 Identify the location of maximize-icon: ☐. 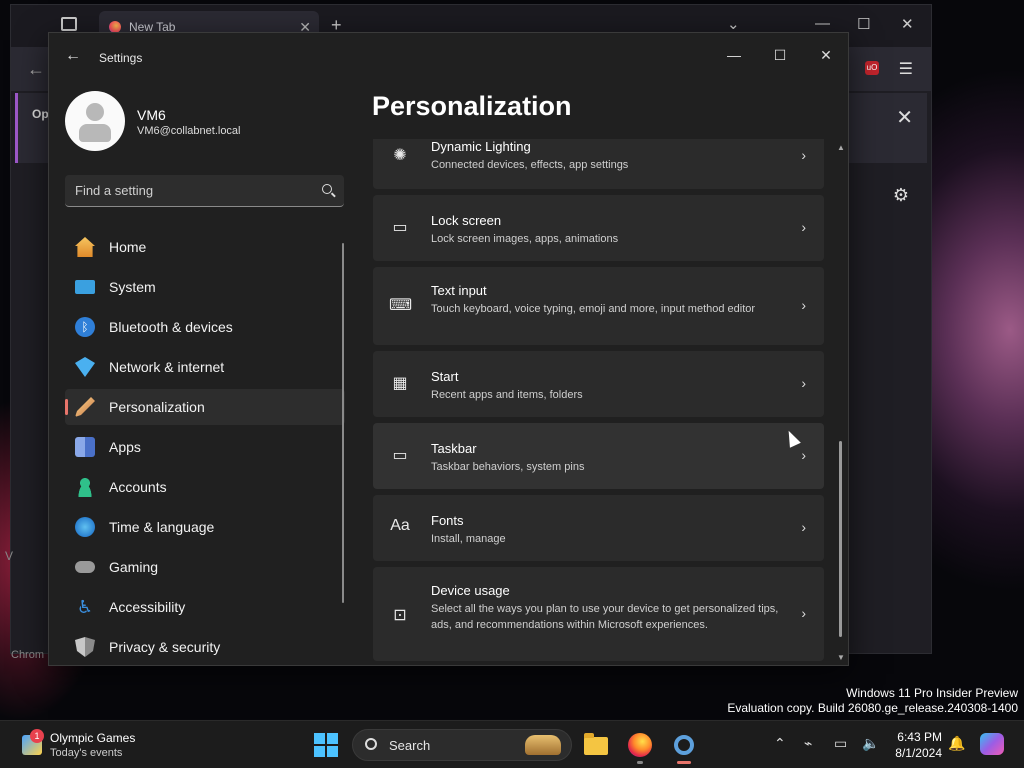
(863, 24).